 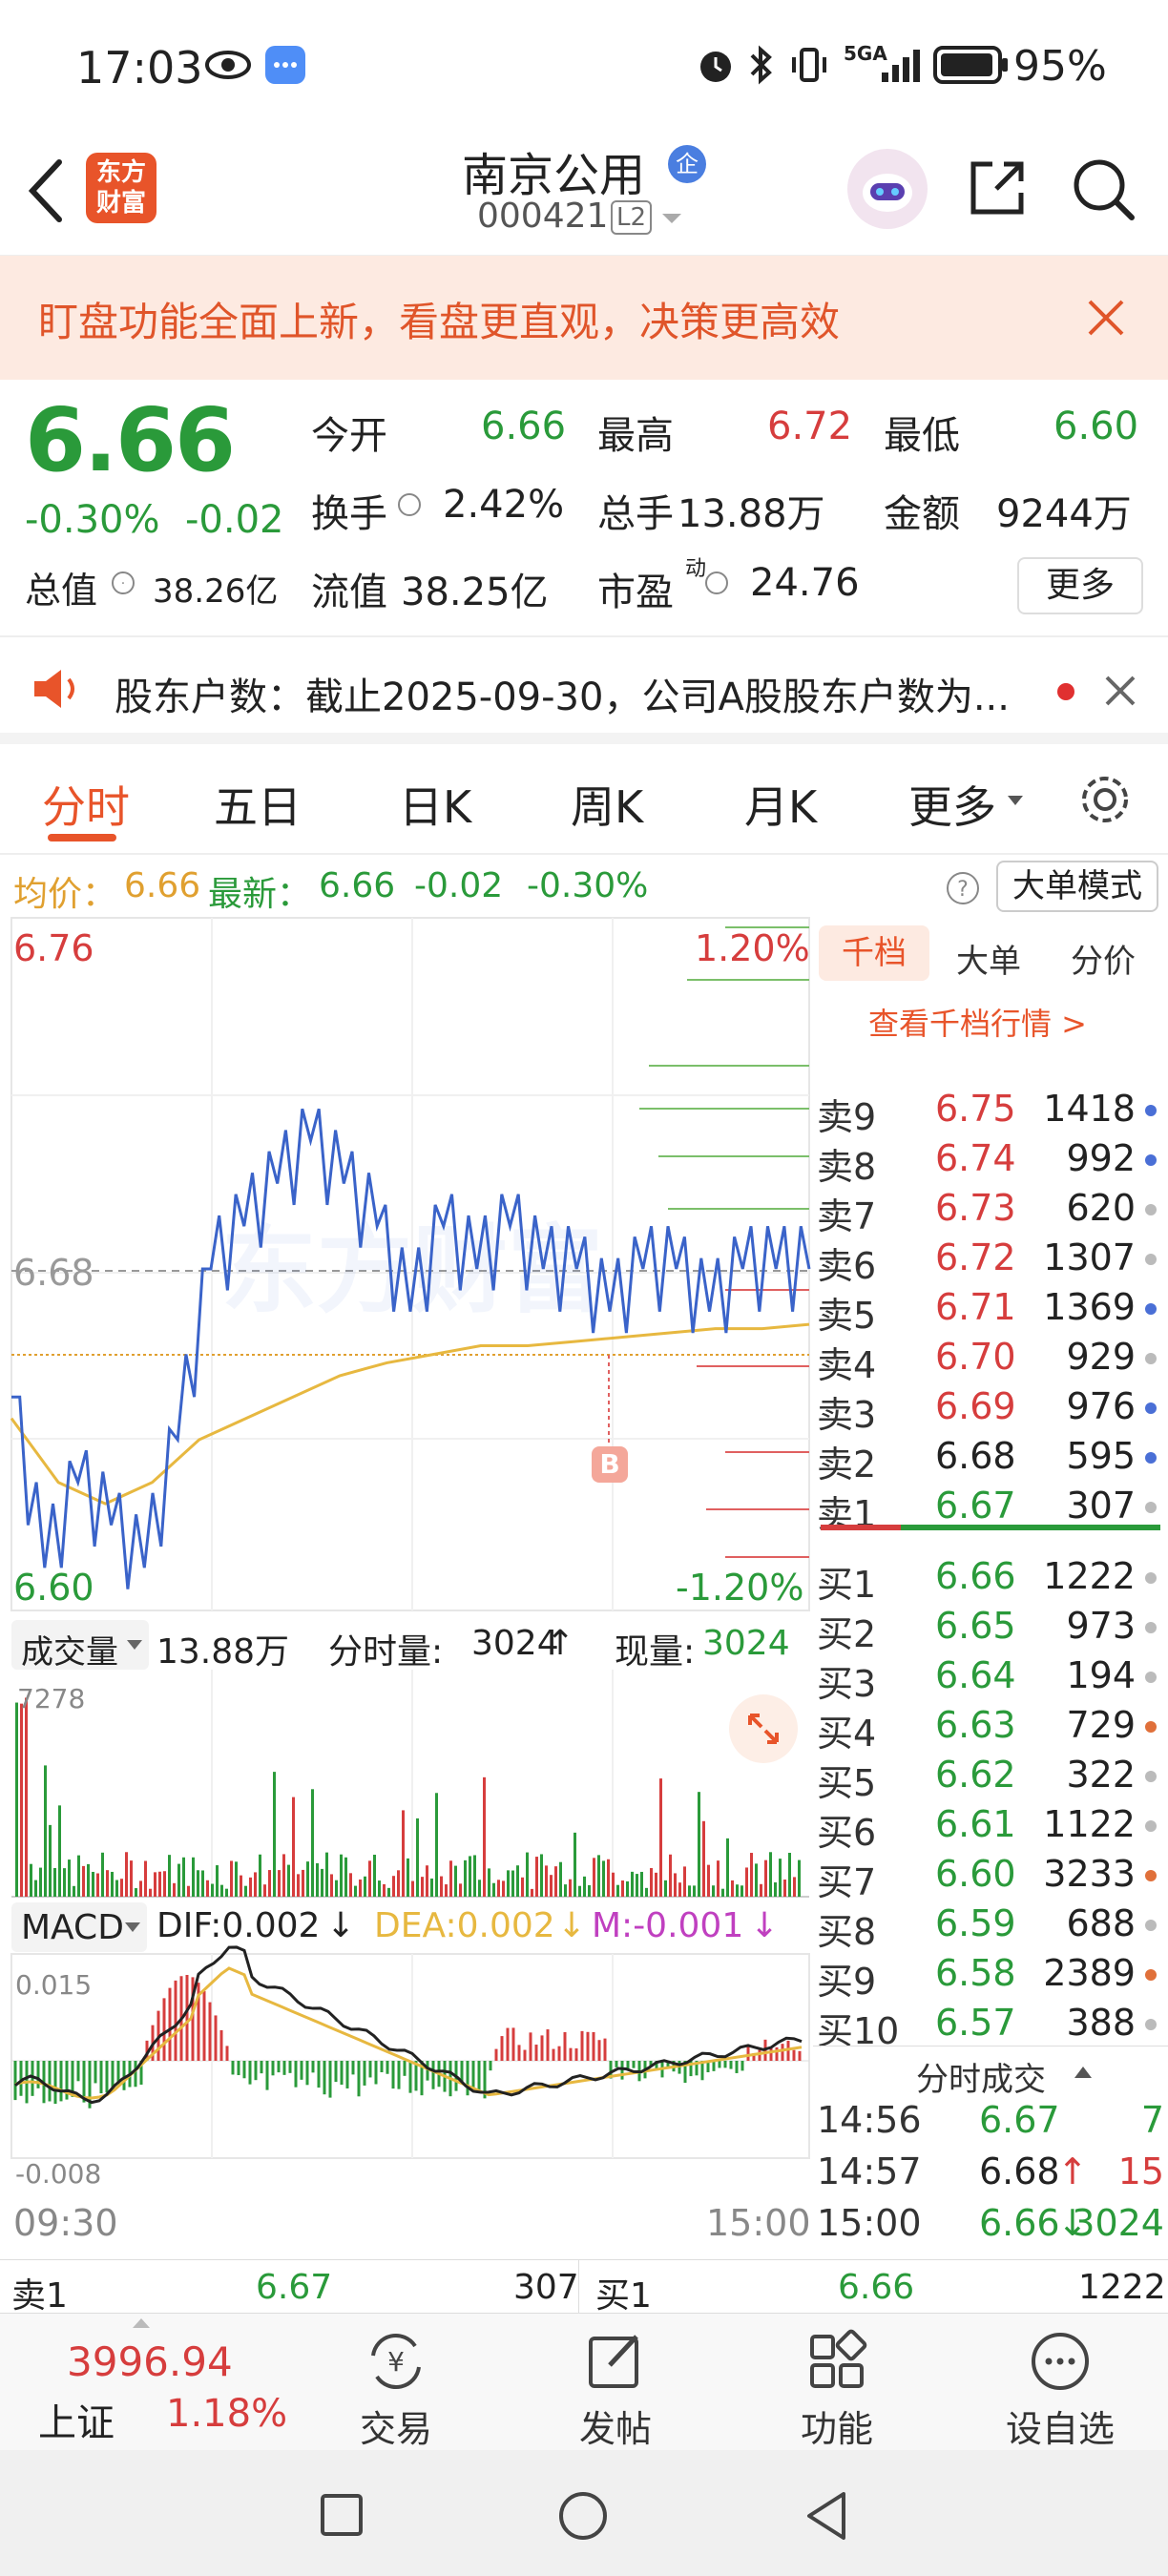 I want to click on avg-value: 6.66, so click(x=162, y=885).